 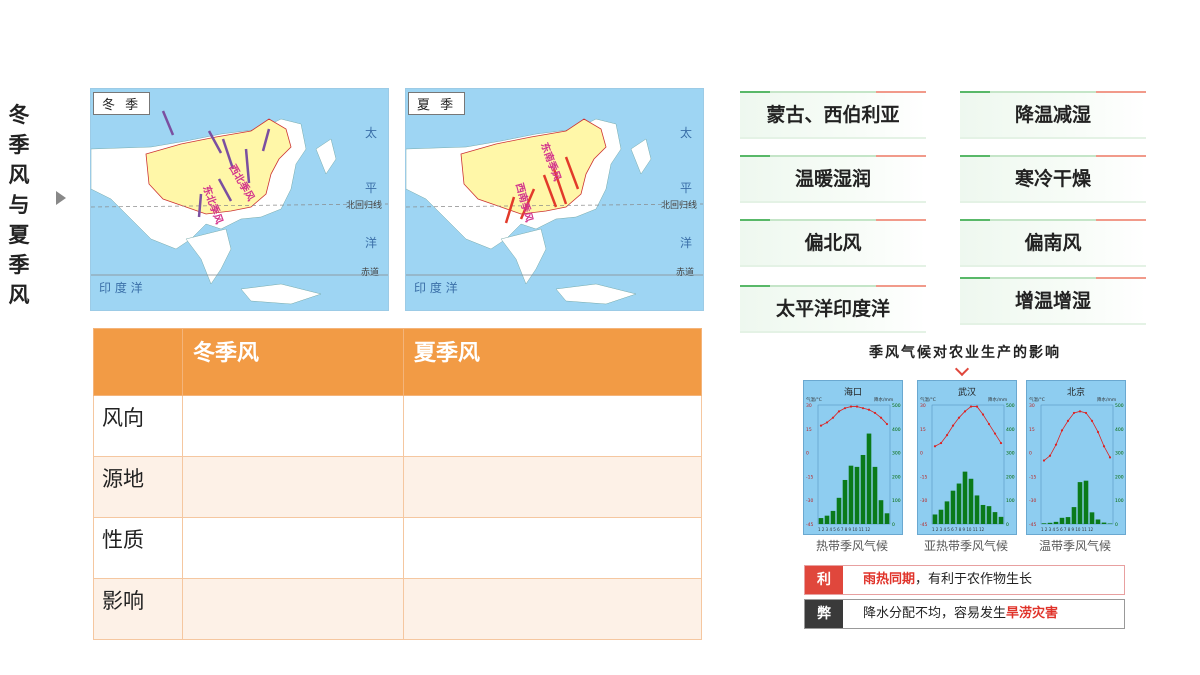 I want to click on answer-card: 降温减湿, so click(x=1053, y=115).